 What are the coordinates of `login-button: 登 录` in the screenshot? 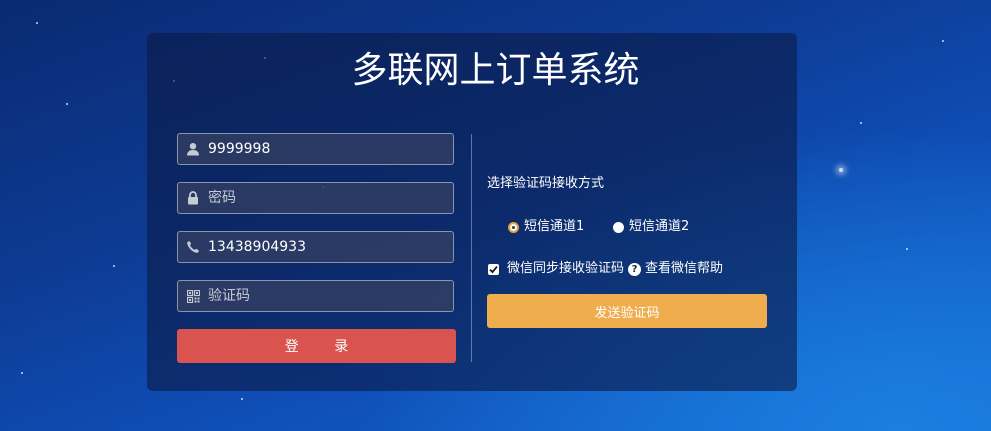 It's located at (316, 346).